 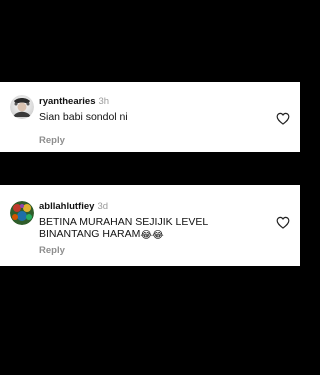 I want to click on timestamp: 3d, so click(x=103, y=206).